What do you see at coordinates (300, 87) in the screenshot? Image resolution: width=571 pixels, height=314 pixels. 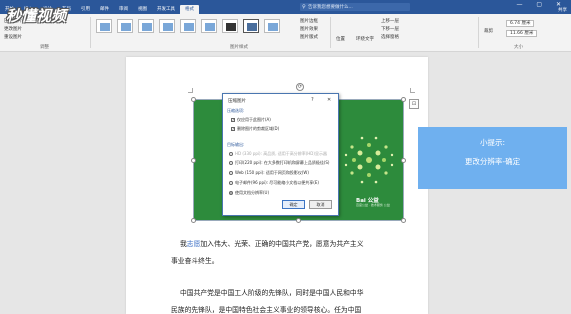 I see `rotate-handle-icon: ⟳` at bounding box center [300, 87].